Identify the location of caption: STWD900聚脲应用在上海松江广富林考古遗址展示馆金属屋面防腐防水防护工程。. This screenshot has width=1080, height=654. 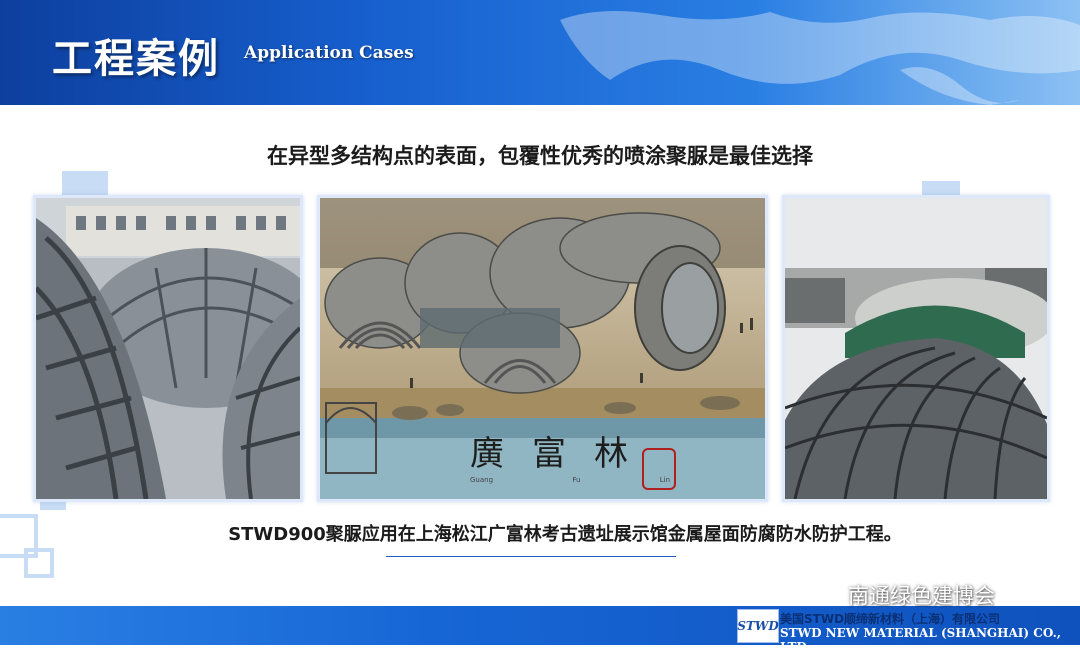
(565, 534).